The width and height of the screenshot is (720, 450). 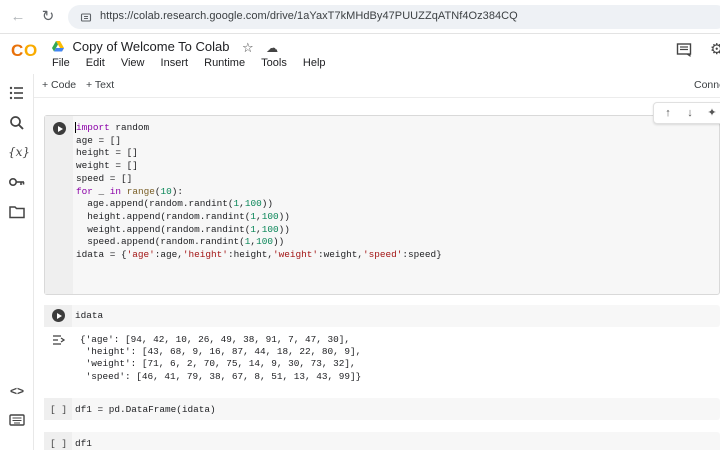 I want to click on code-line: speed = [], so click(x=104, y=178).